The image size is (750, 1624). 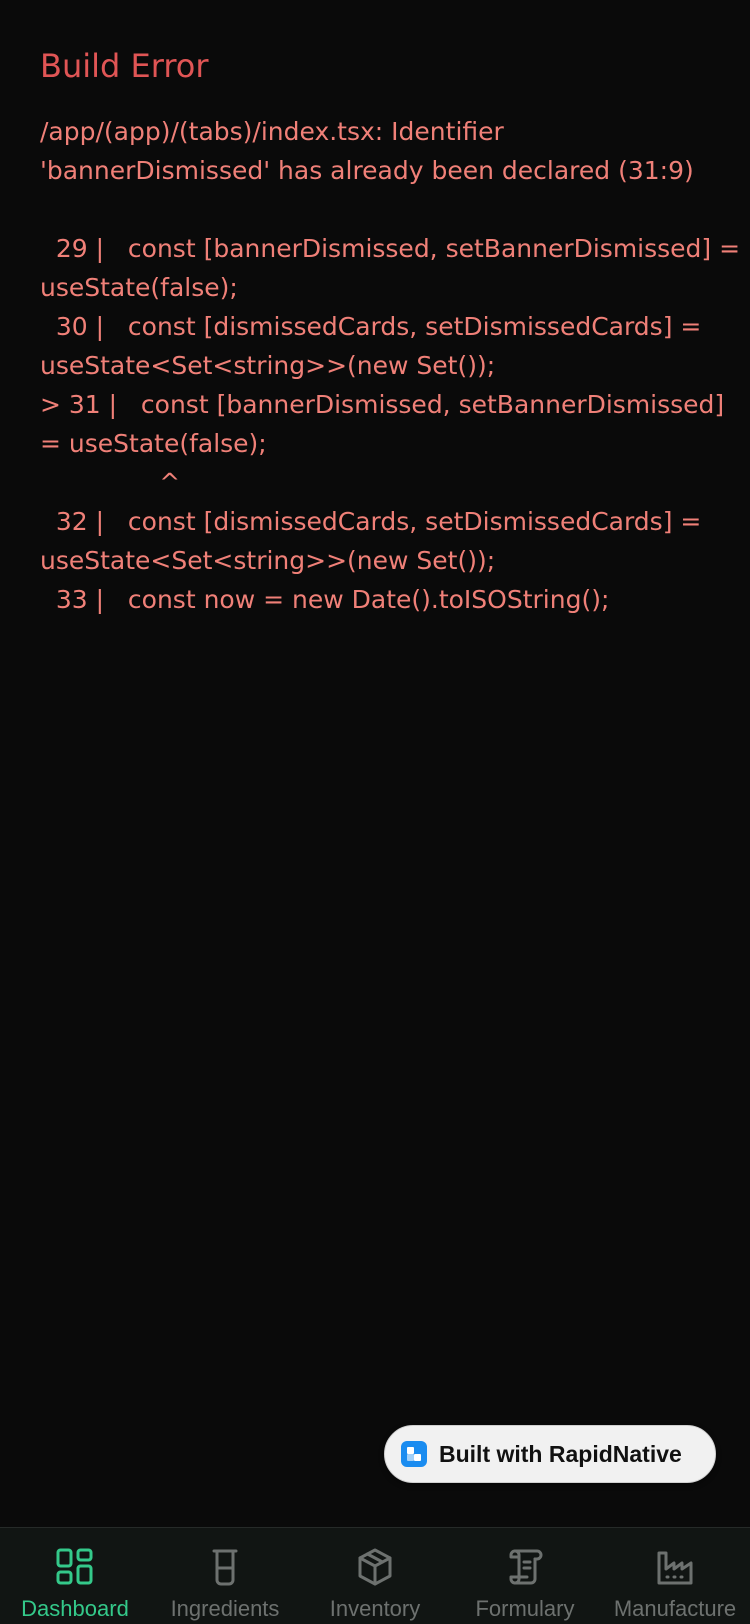 What do you see at coordinates (74, 1566) in the screenshot?
I see `dashboard-grid-icon` at bounding box center [74, 1566].